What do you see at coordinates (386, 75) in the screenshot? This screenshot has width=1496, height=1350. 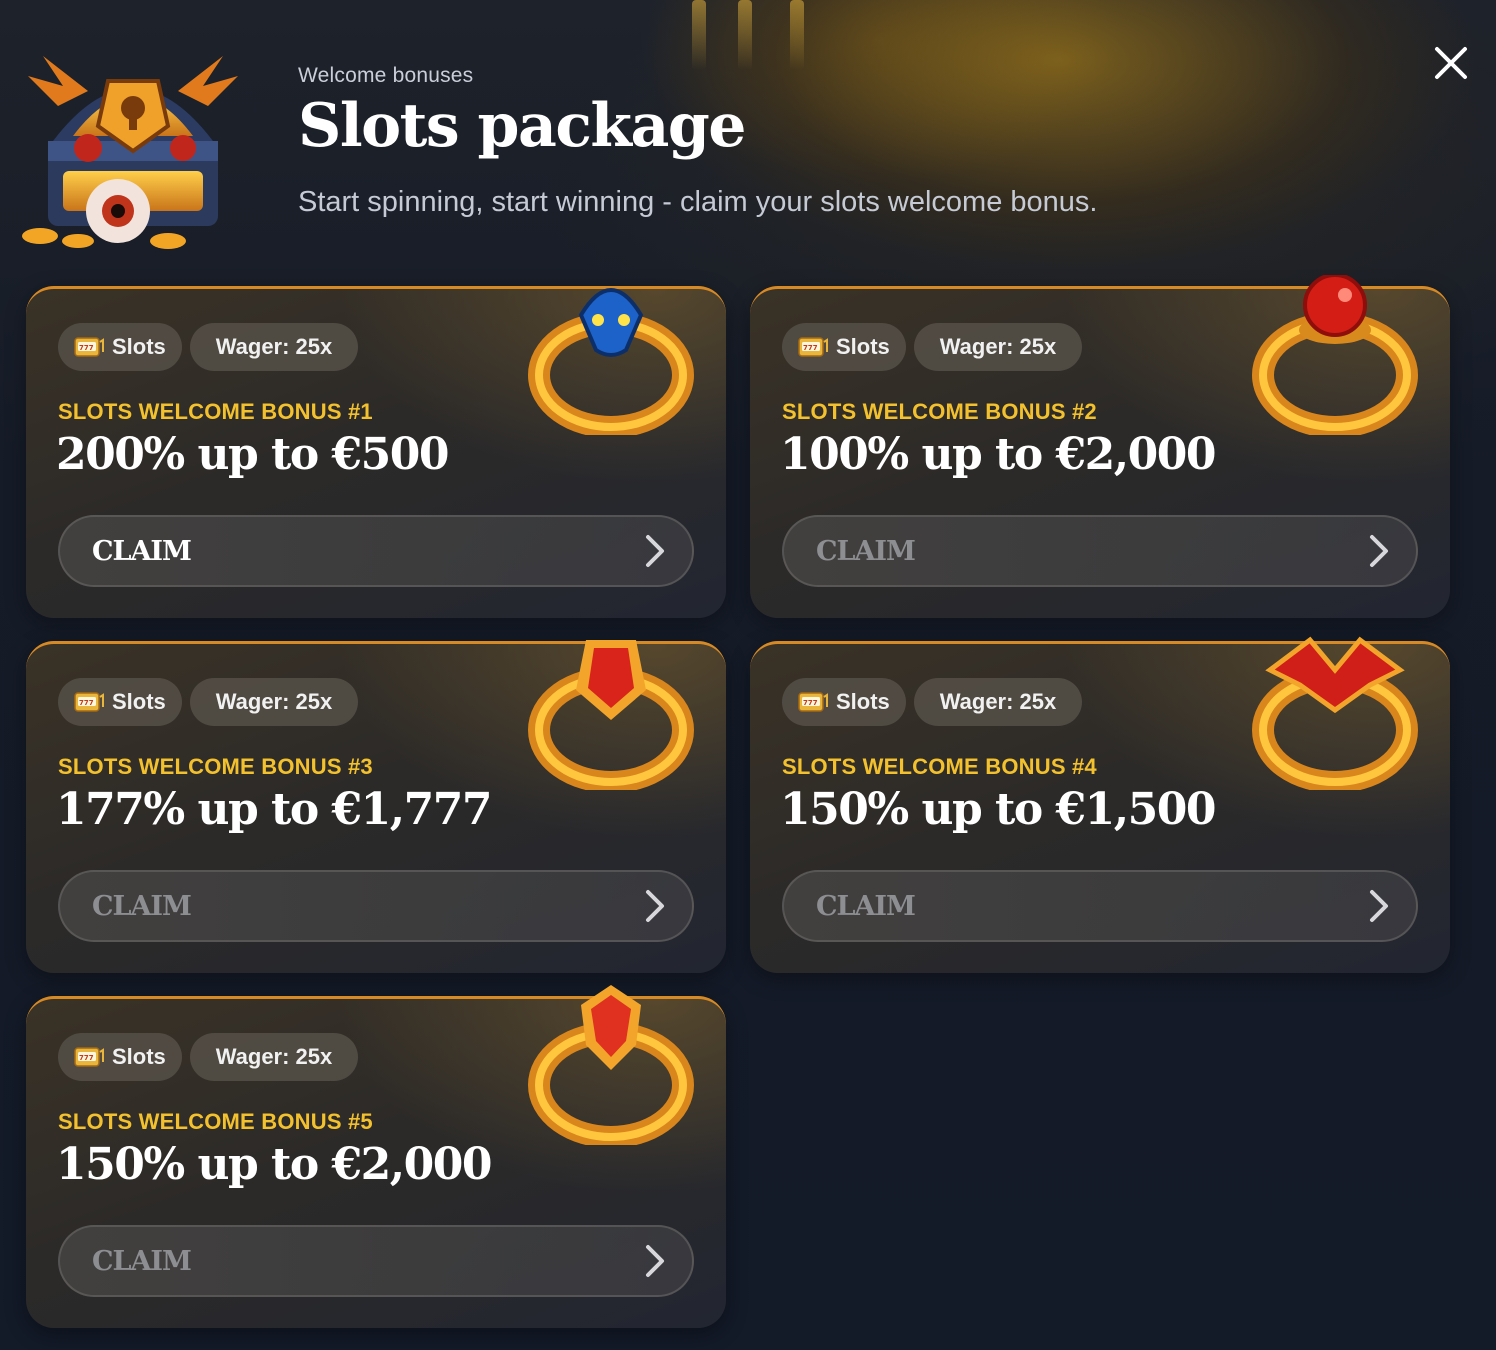 I see `header-subtitle: Welcome bonuses` at bounding box center [386, 75].